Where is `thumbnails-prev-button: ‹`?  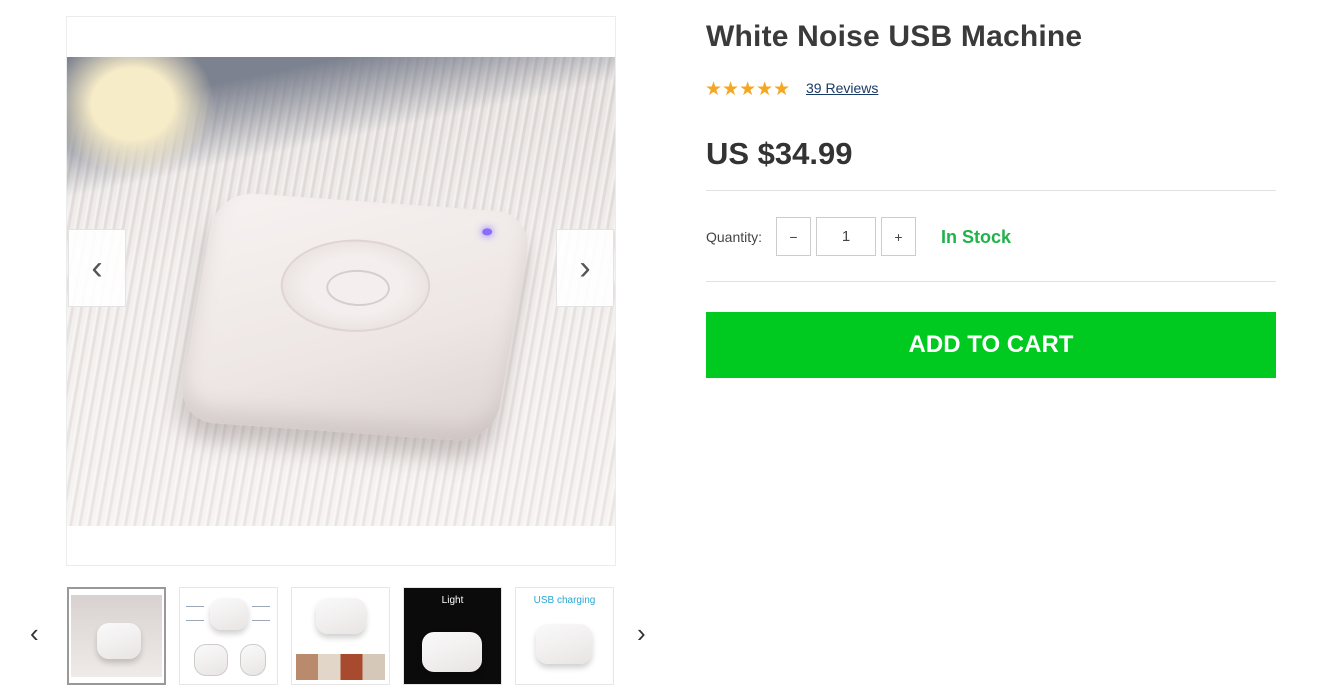 thumbnails-prev-button: ‹ is located at coordinates (34, 633).